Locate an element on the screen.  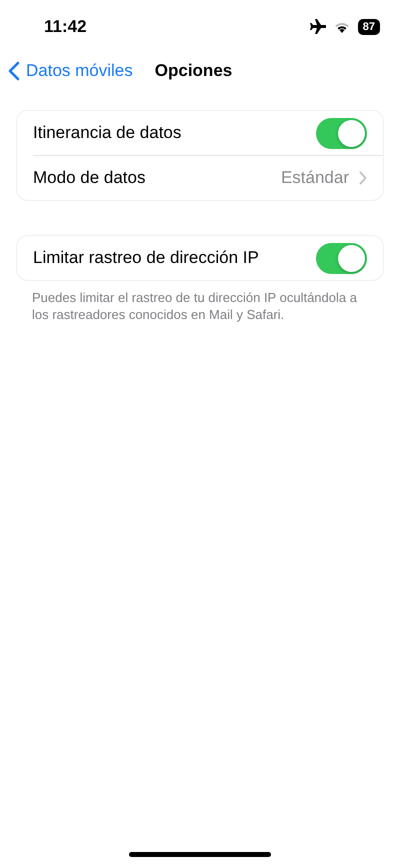
footer-note: Puedes limitar el rastreo de tu dirección IP ocultándola a los rastreadores conocidos en Mail y Safari. is located at coordinates (194, 306).